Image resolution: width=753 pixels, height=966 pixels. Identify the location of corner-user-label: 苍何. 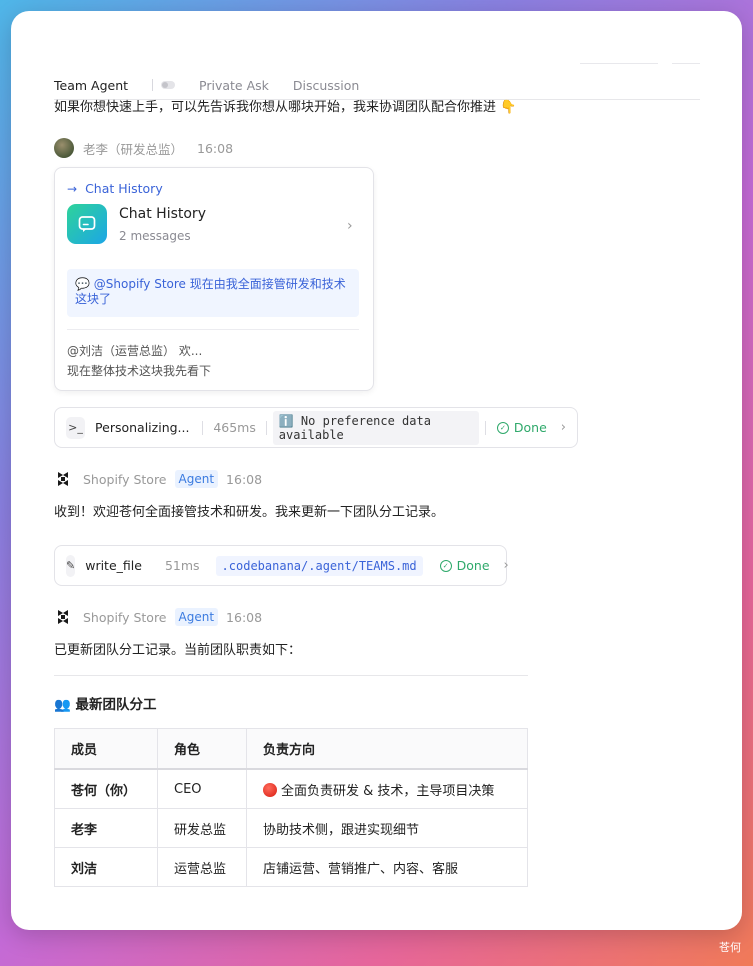
(730, 947).